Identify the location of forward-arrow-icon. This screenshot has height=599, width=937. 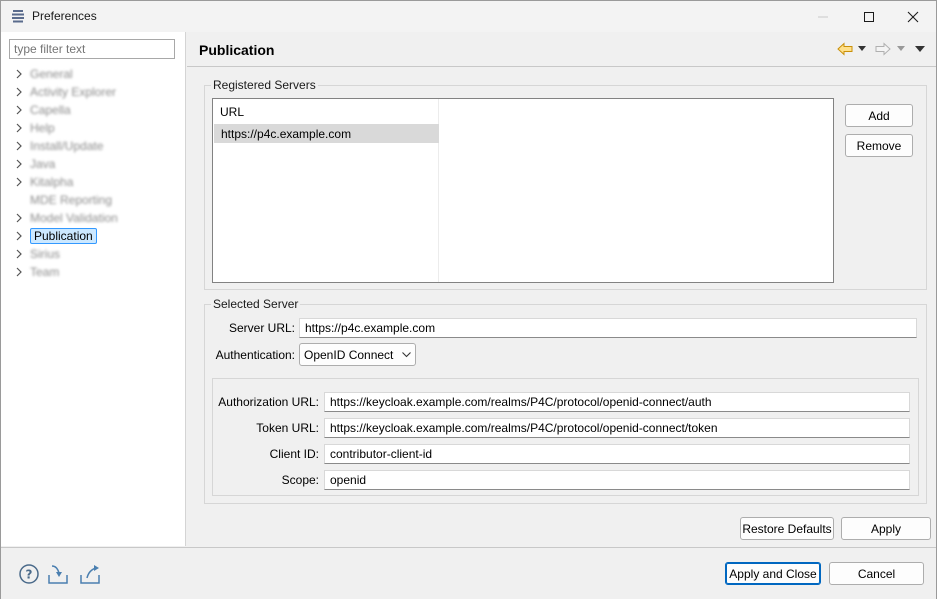
(883, 49).